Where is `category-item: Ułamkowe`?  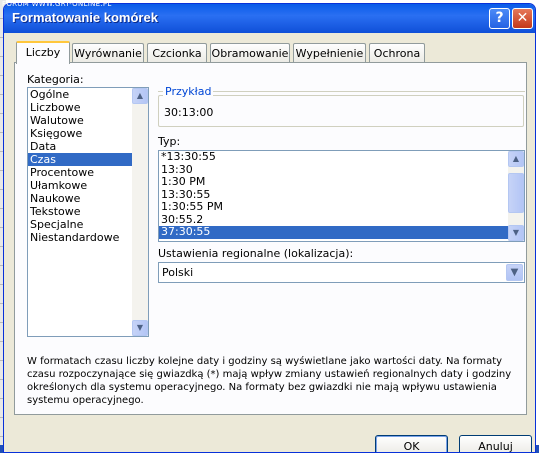
category-item: Ułamkowe is located at coordinates (88, 185).